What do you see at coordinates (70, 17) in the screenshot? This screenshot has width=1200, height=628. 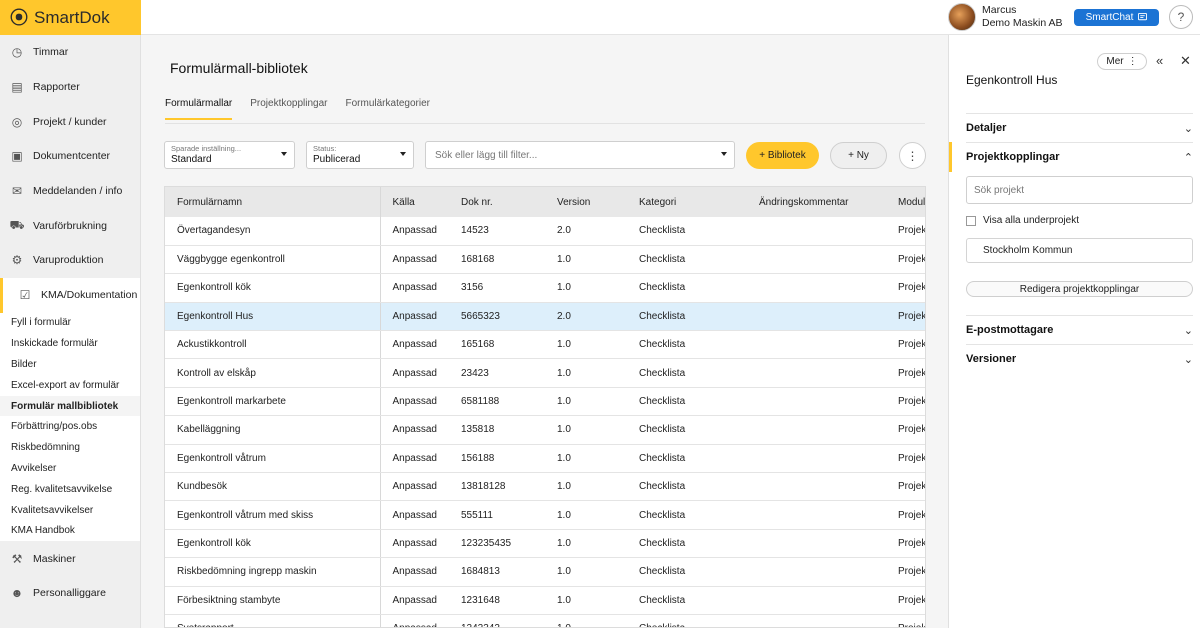 I see `logo: ⦿ SmartDok` at bounding box center [70, 17].